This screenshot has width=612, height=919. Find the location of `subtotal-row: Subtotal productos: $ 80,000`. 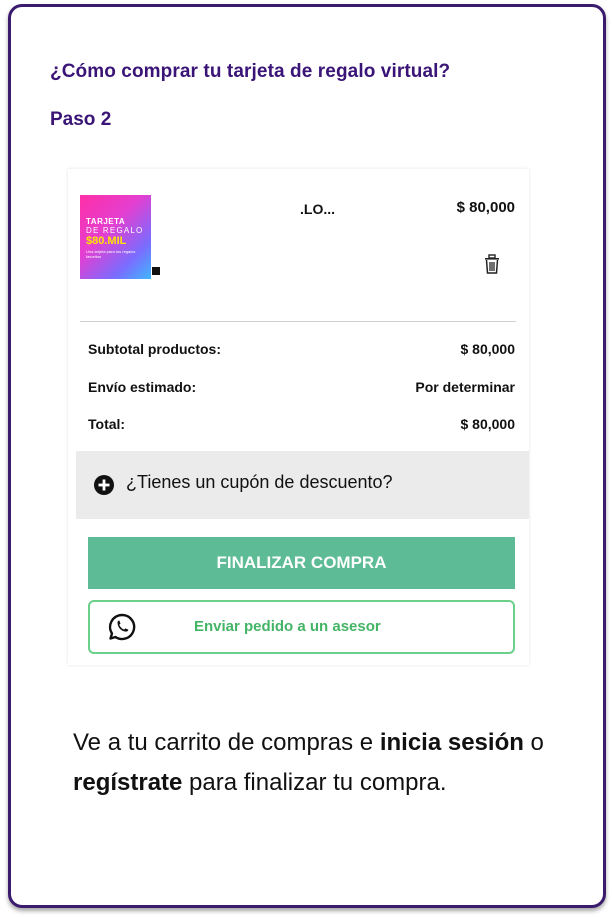

subtotal-row: Subtotal productos: $ 80,000 is located at coordinates (301, 349).